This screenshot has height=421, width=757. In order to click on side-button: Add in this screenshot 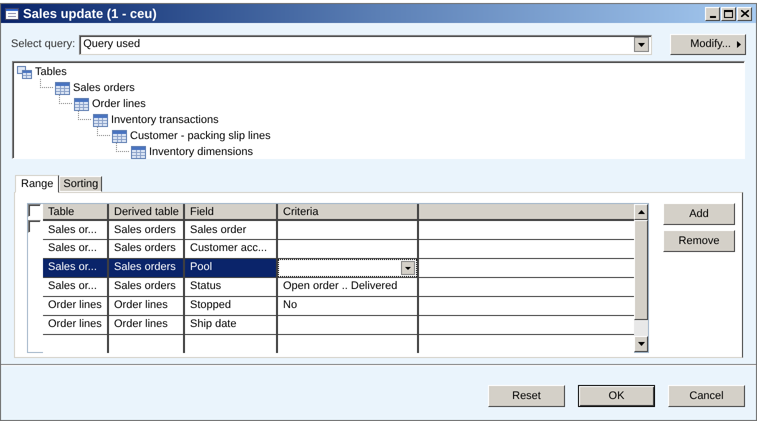, I will do `click(699, 214)`.